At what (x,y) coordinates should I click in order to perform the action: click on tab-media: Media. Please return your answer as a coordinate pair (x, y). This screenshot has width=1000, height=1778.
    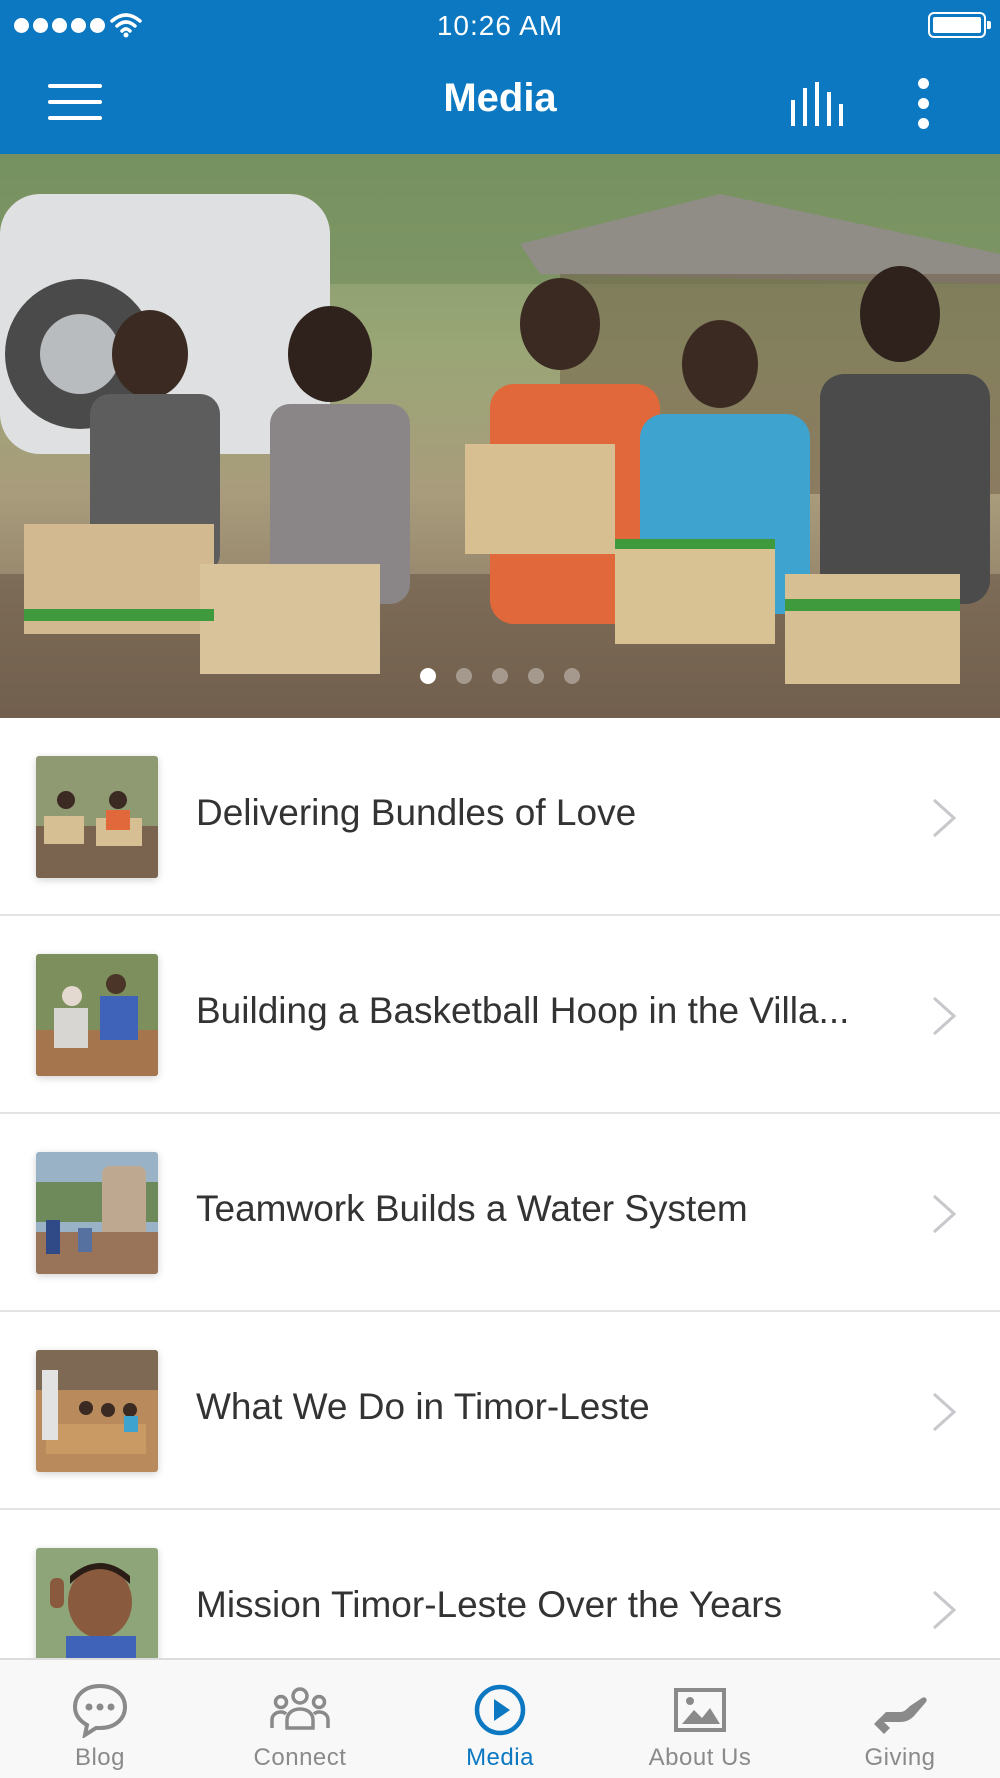
    Looking at the image, I should click on (500, 1719).